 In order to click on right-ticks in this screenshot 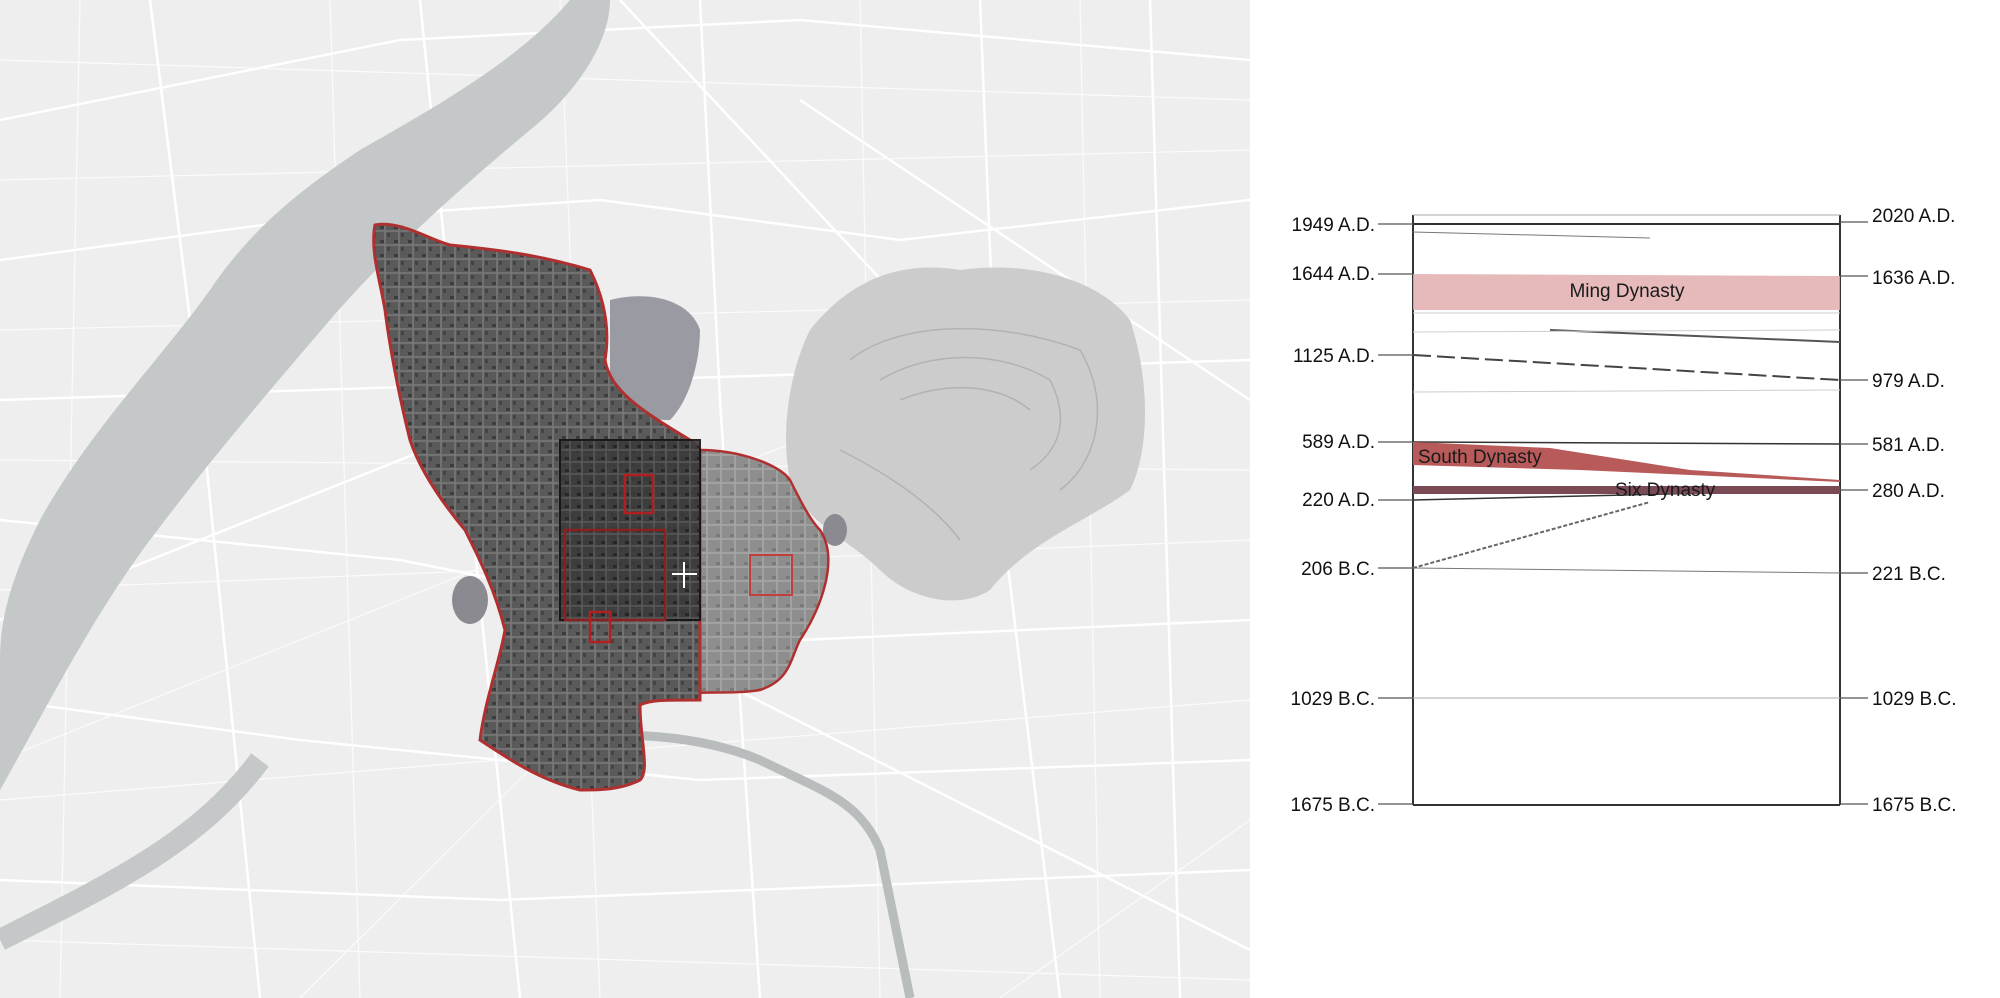, I will do `click(1854, 513)`.